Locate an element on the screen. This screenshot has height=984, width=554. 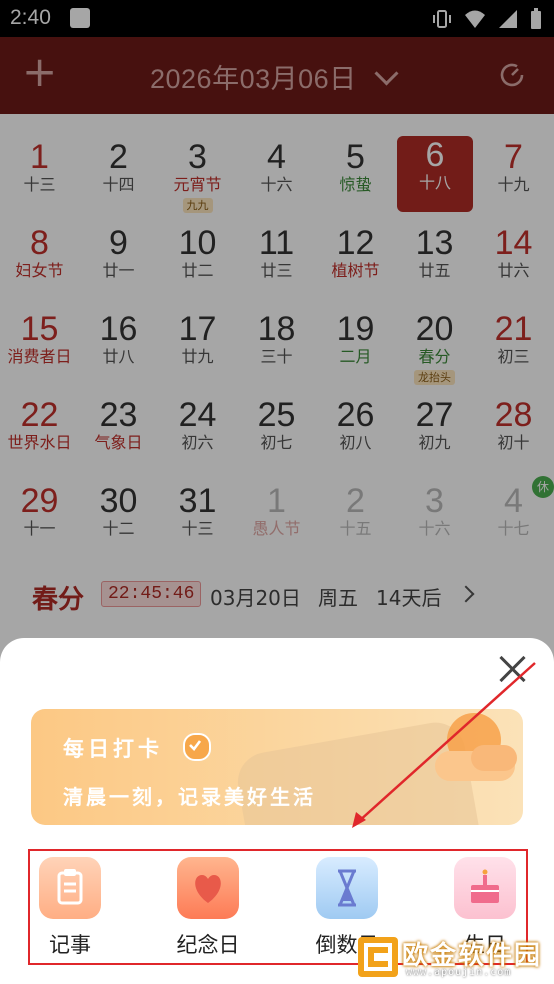
cake-icon is located at coordinates (485, 888).